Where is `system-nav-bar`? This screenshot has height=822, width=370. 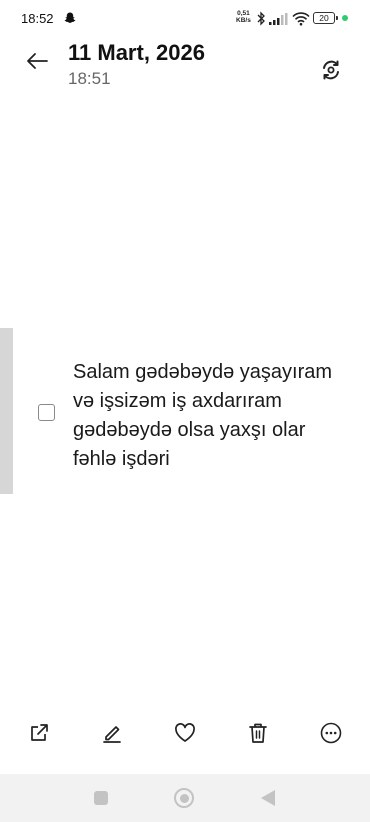
system-nav-bar is located at coordinates (185, 798).